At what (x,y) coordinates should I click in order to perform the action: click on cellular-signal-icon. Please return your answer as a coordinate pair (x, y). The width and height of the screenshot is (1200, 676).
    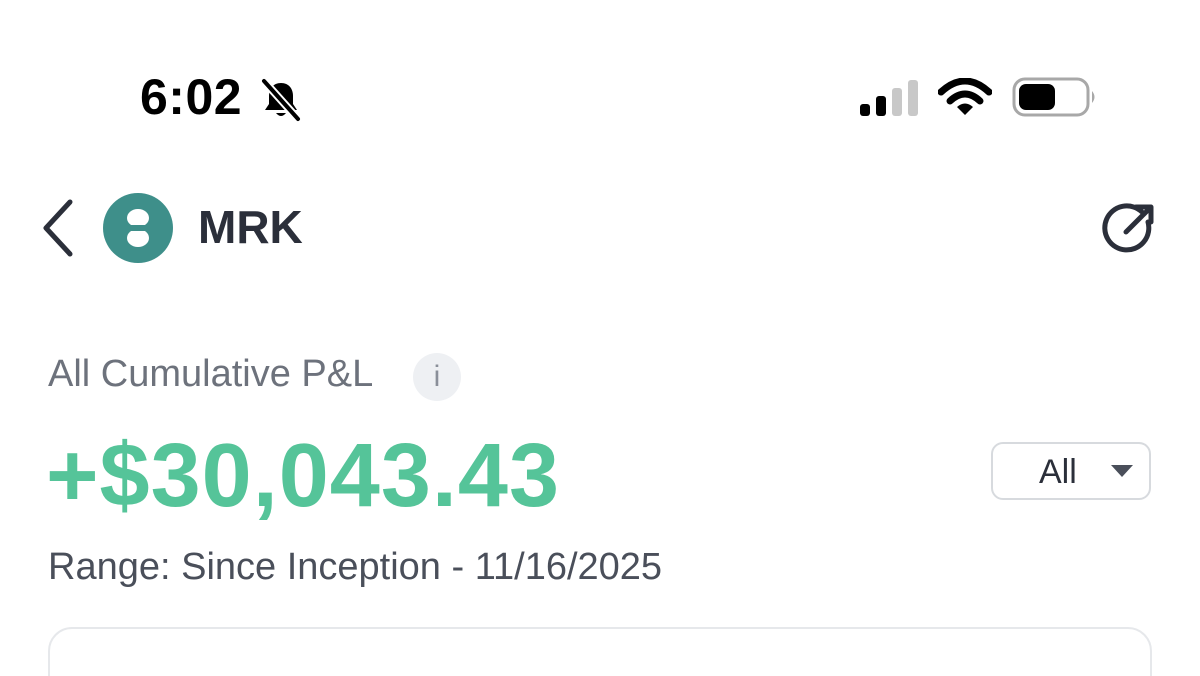
    Looking at the image, I should click on (889, 98).